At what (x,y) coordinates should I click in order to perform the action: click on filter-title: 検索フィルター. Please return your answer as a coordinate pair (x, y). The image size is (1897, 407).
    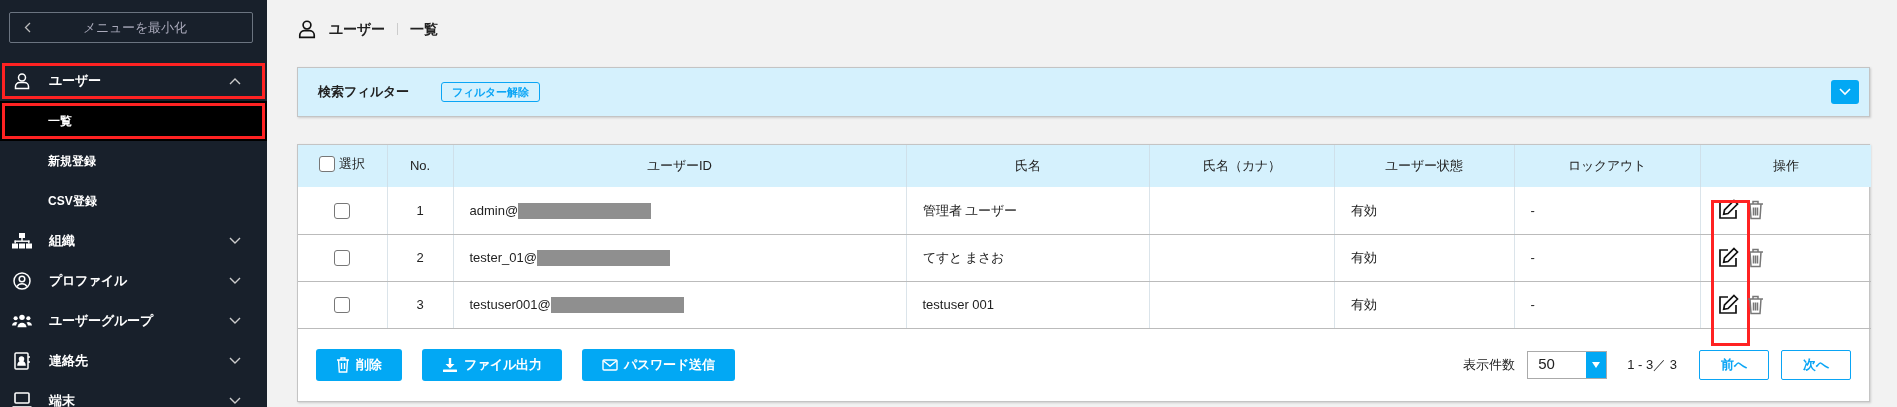
    Looking at the image, I should click on (363, 92).